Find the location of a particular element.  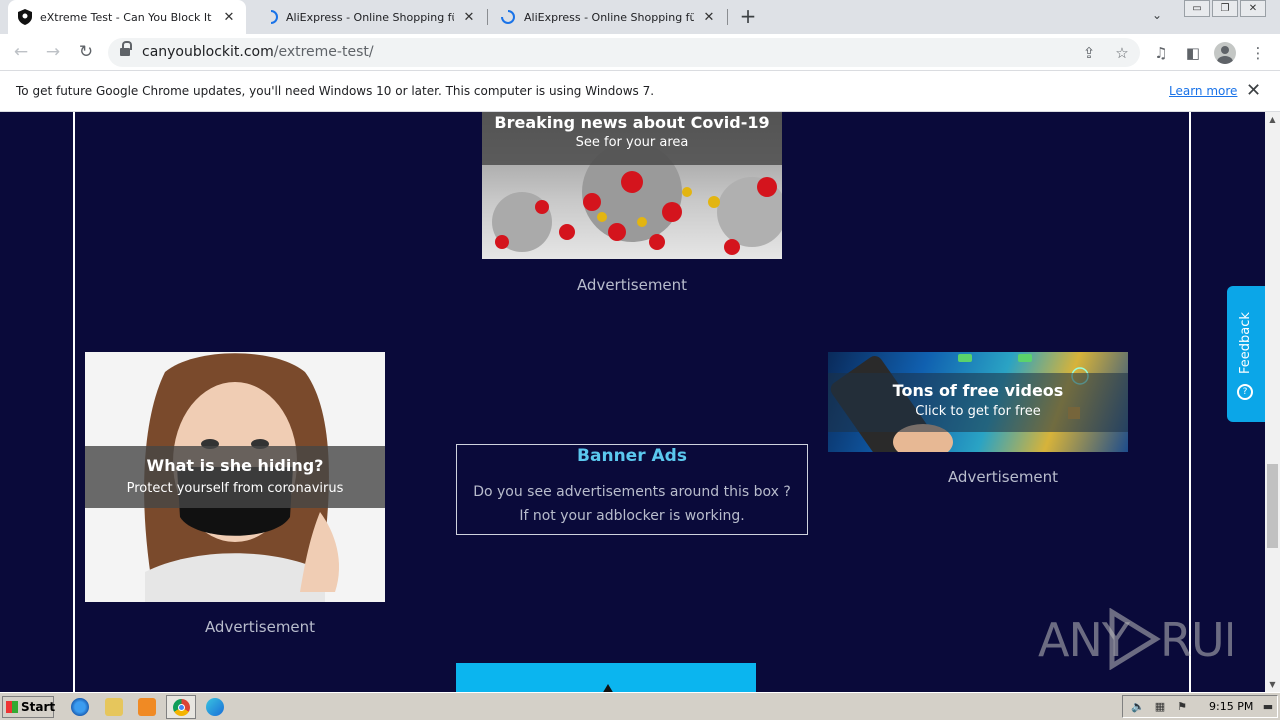

ad-headline: What is she hiding? is located at coordinates (235, 465).